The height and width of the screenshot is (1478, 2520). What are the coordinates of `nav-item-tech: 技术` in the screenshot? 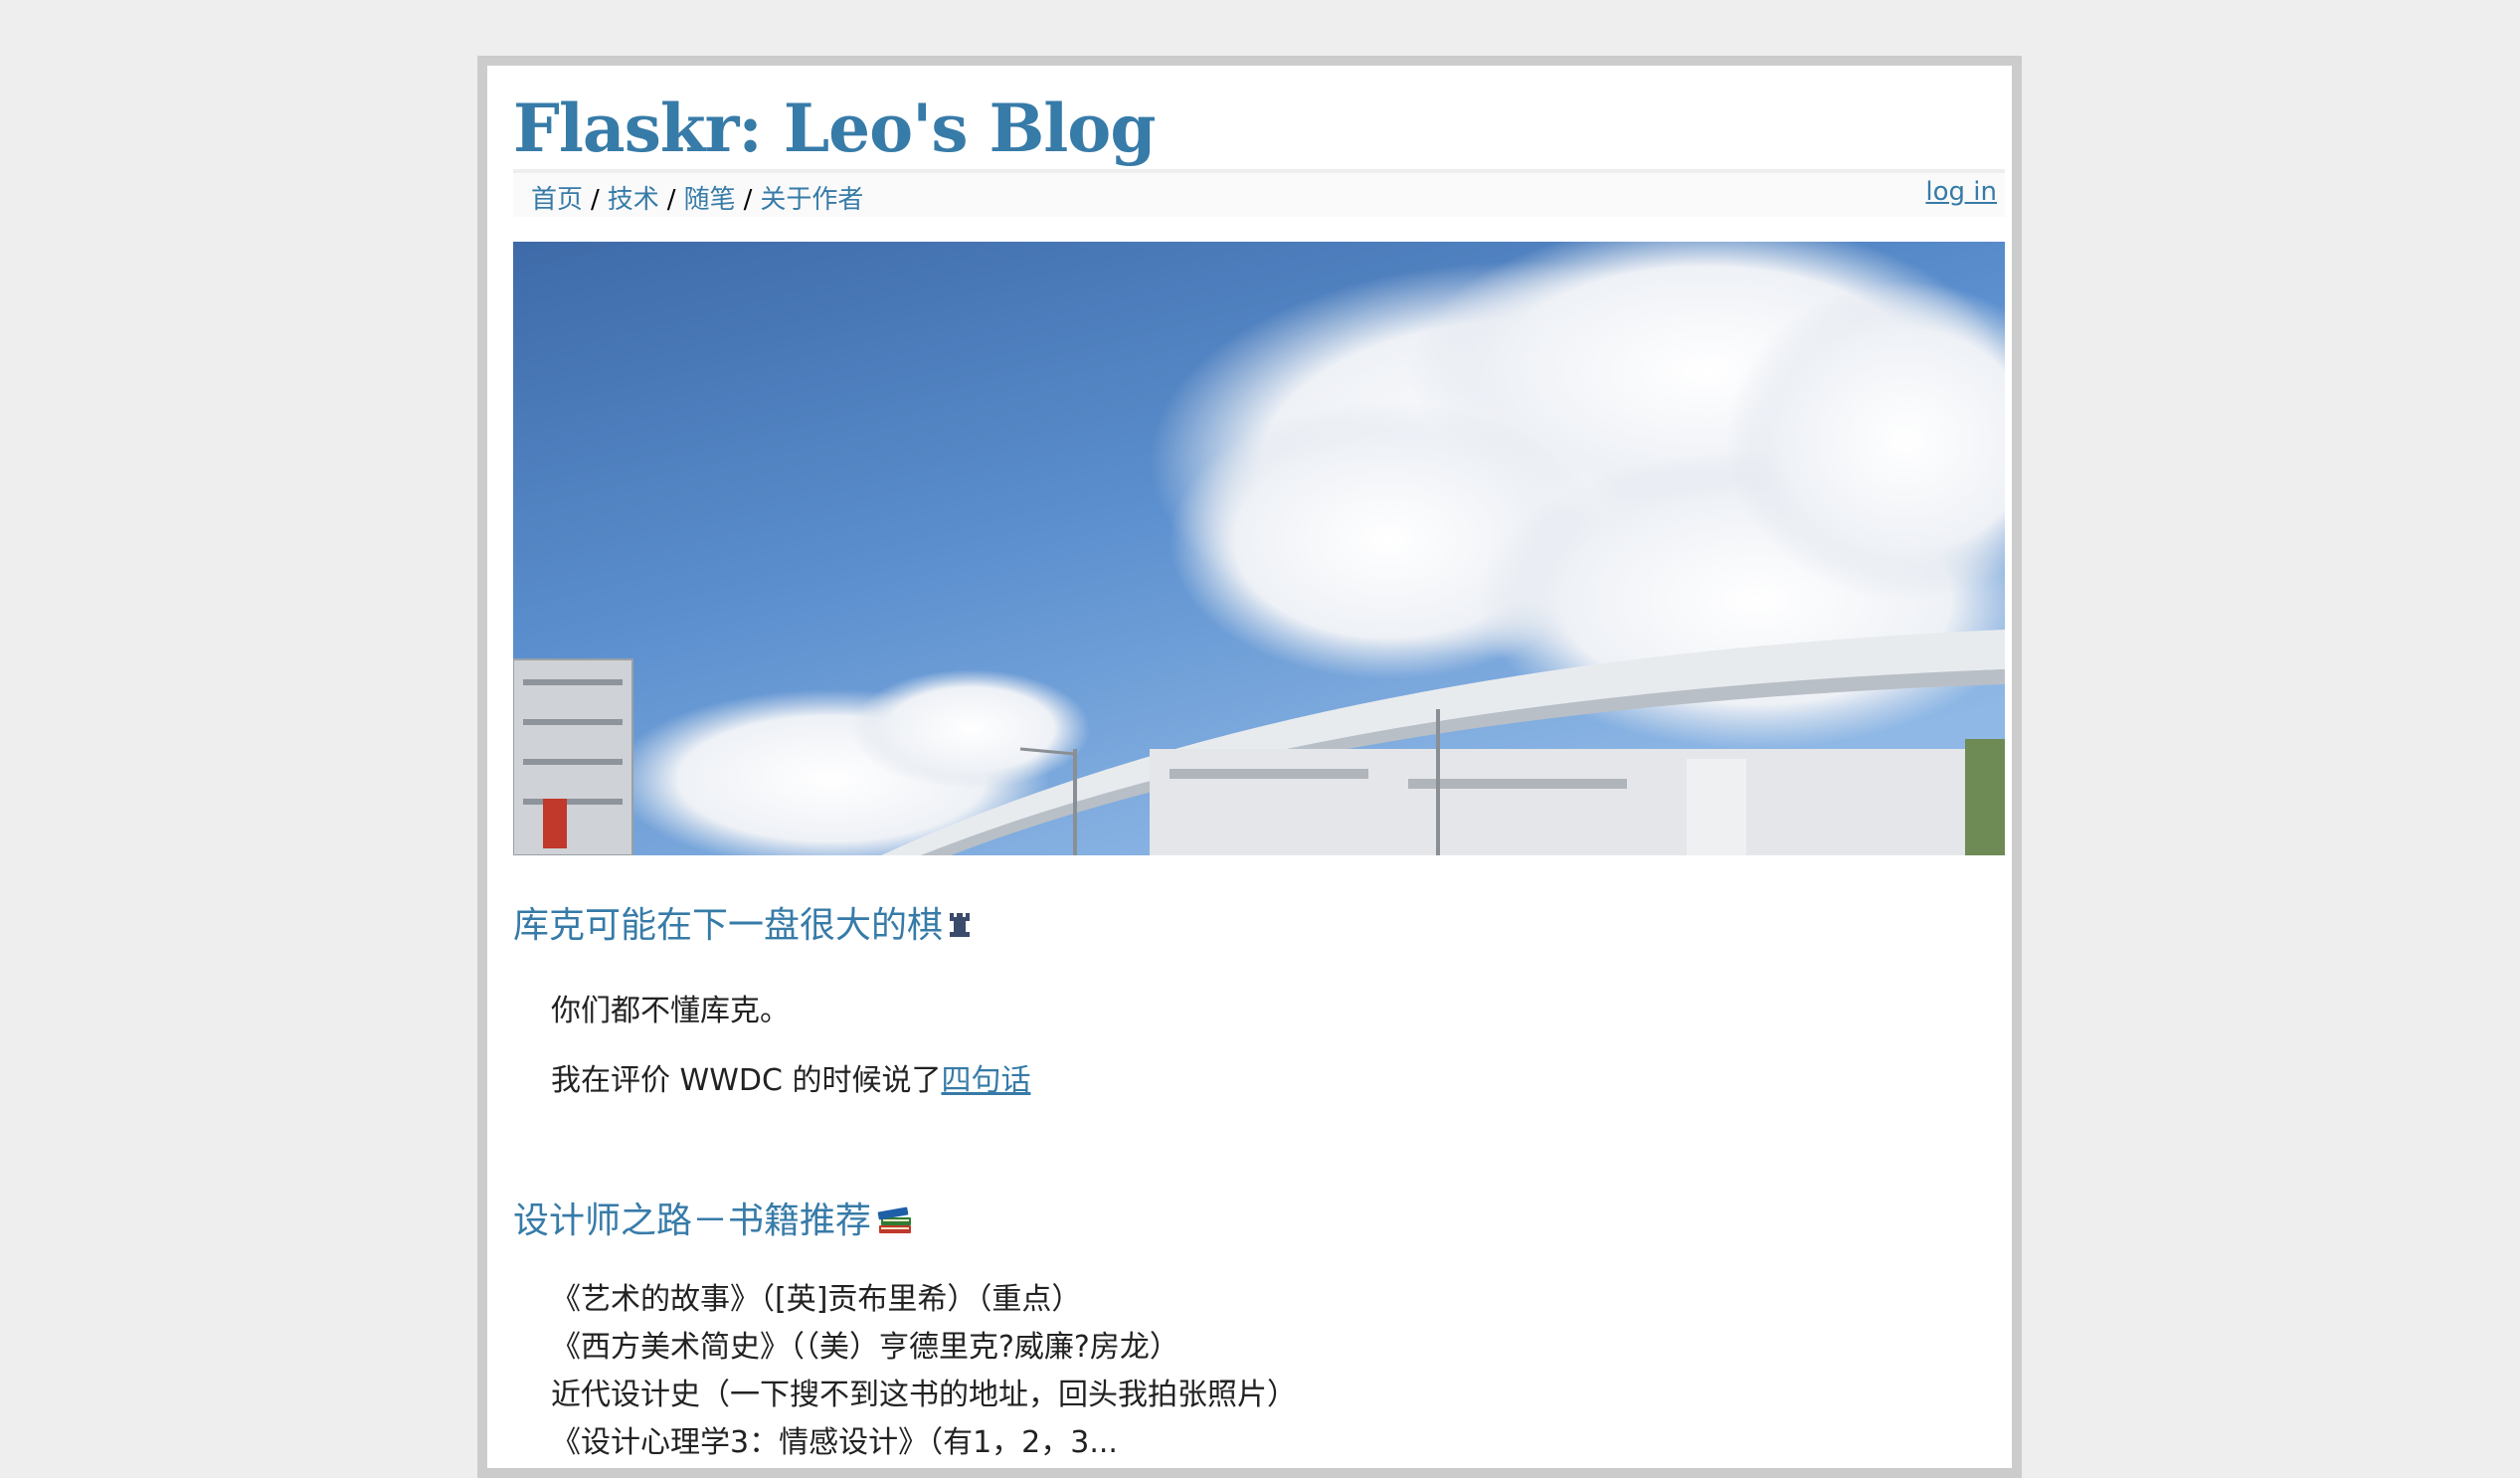 It's located at (633, 200).